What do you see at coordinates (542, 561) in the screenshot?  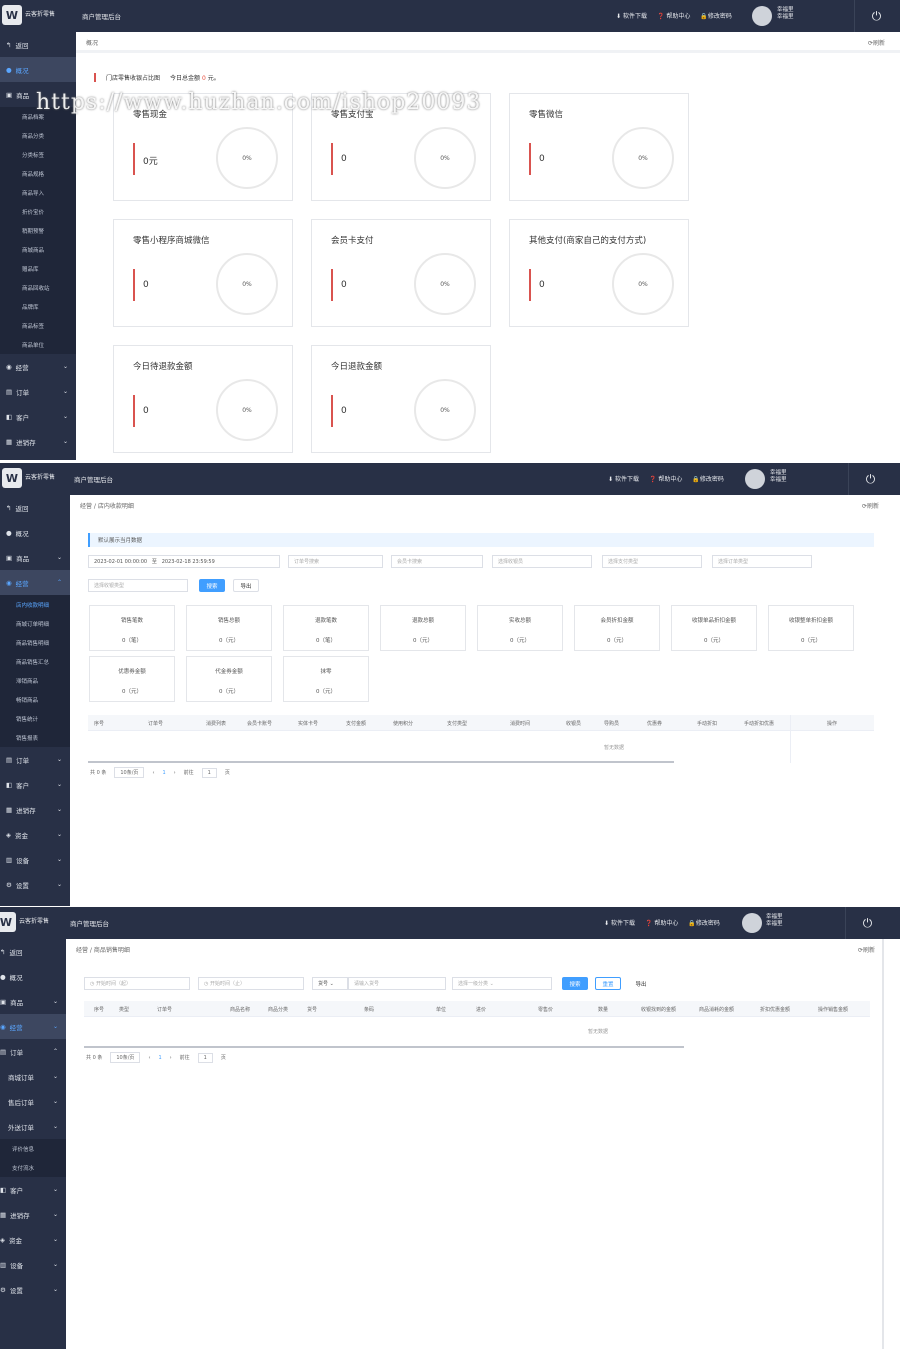 I see `cashier-select: 选择收银员` at bounding box center [542, 561].